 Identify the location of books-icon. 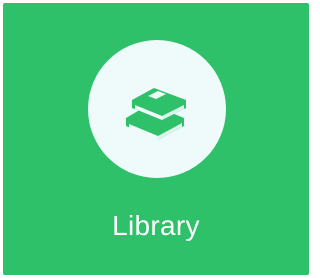
(156, 114).